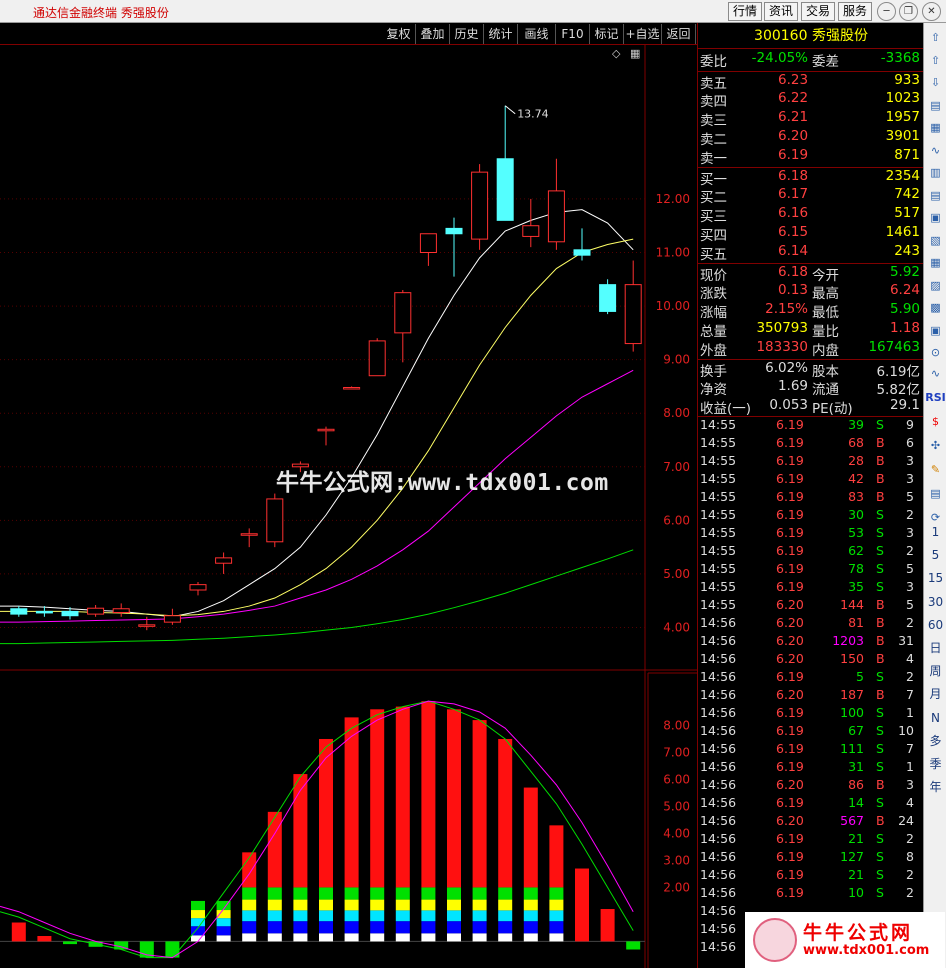 The height and width of the screenshot is (968, 946). I want to click on document-icon: ▧, so click(935, 241).